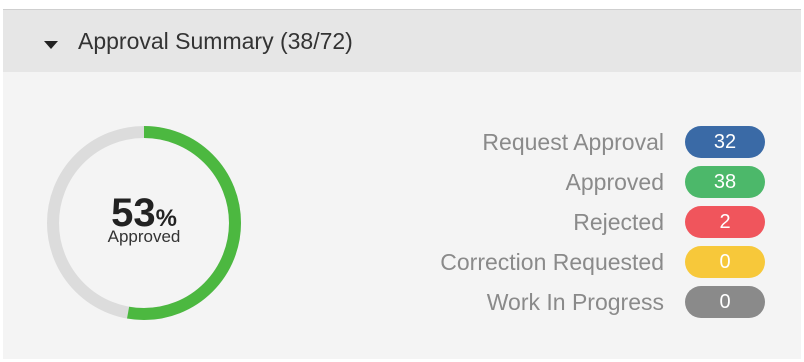  What do you see at coordinates (725, 302) in the screenshot?
I see `count-badge-work-in-progress: 0` at bounding box center [725, 302].